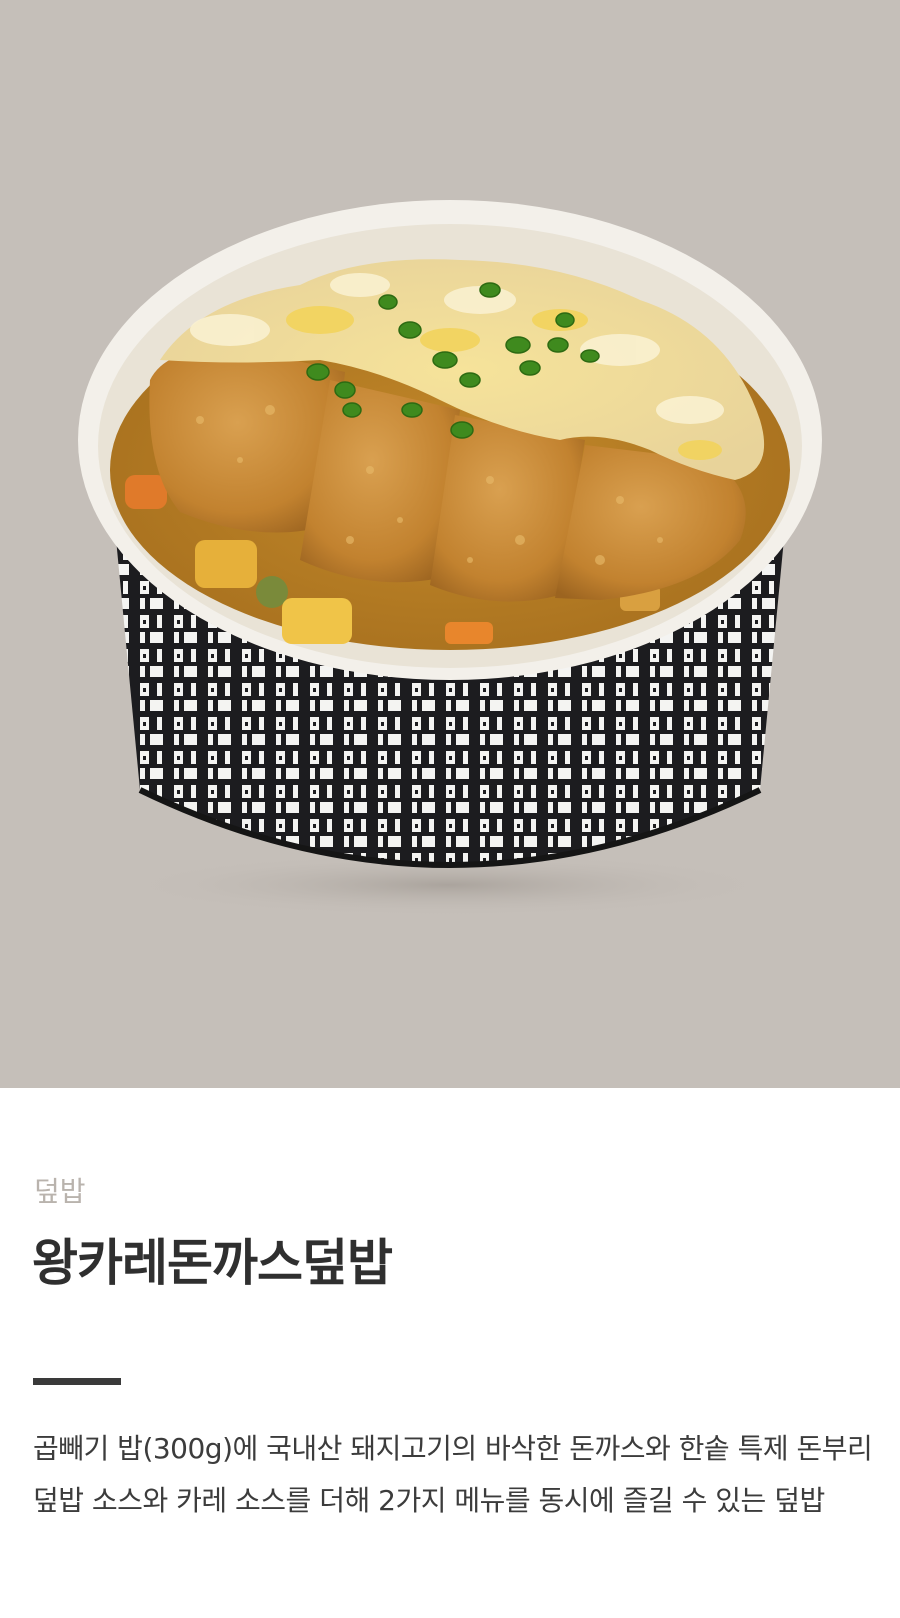 The width and height of the screenshot is (900, 1618). I want to click on title-divider, so click(77, 1381).